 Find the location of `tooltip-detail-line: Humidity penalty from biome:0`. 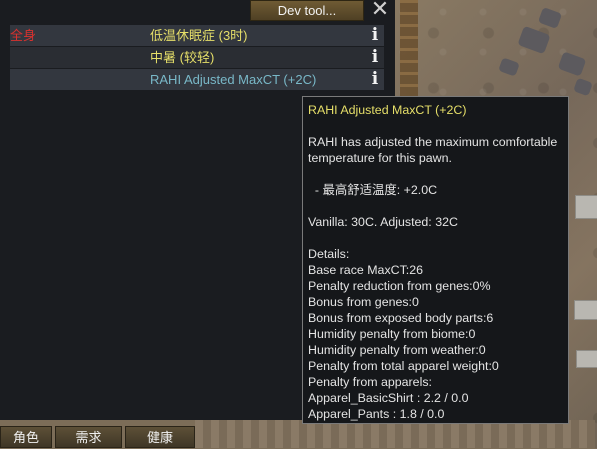

tooltip-detail-line: Humidity penalty from biome:0 is located at coordinates (392, 334).